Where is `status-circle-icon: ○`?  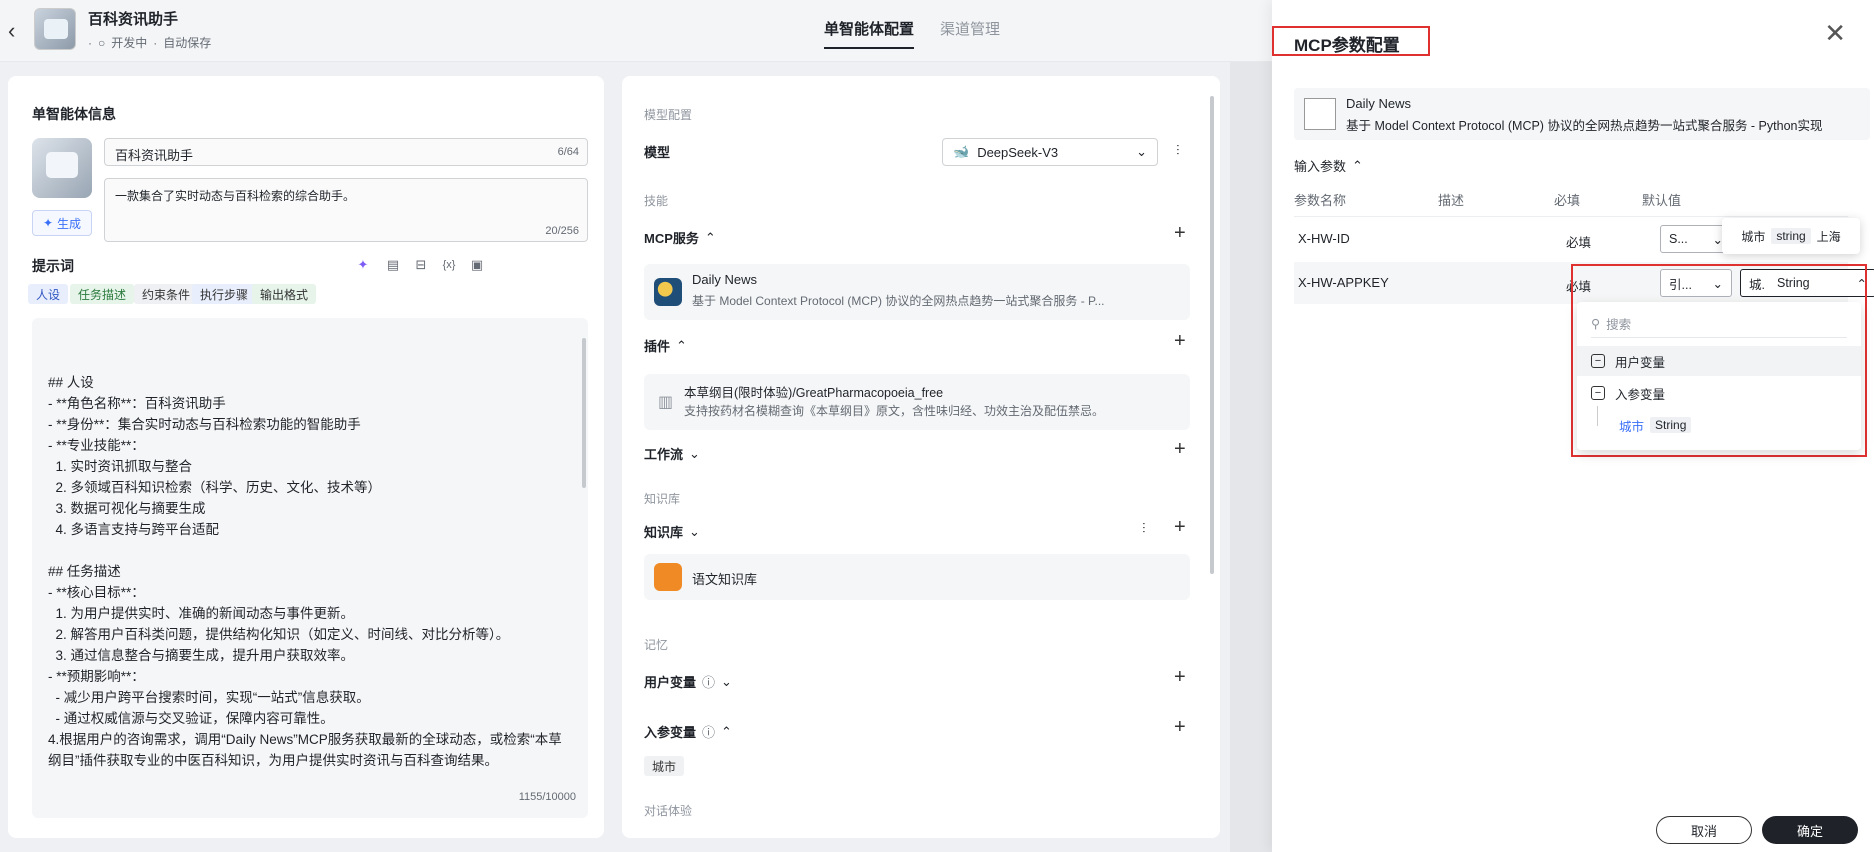
status-circle-icon: ○ is located at coordinates (102, 42).